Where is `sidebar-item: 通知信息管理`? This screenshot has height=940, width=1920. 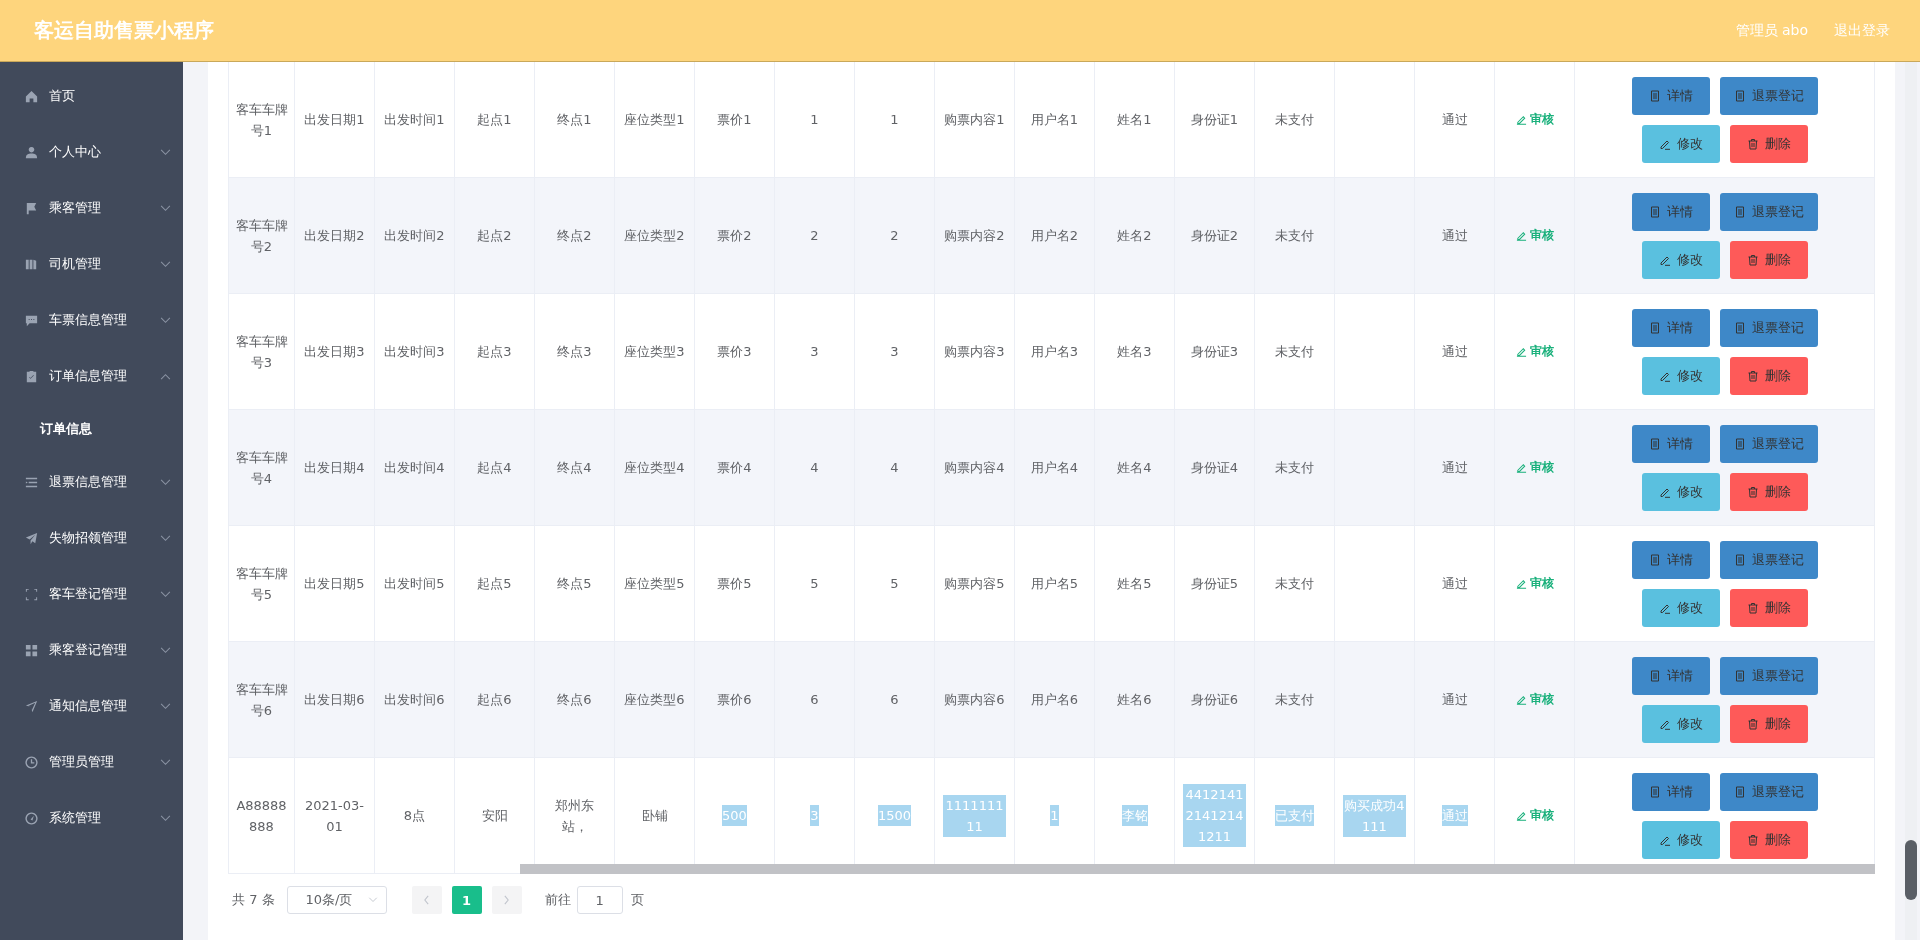 sidebar-item: 通知信息管理 is located at coordinates (91, 706).